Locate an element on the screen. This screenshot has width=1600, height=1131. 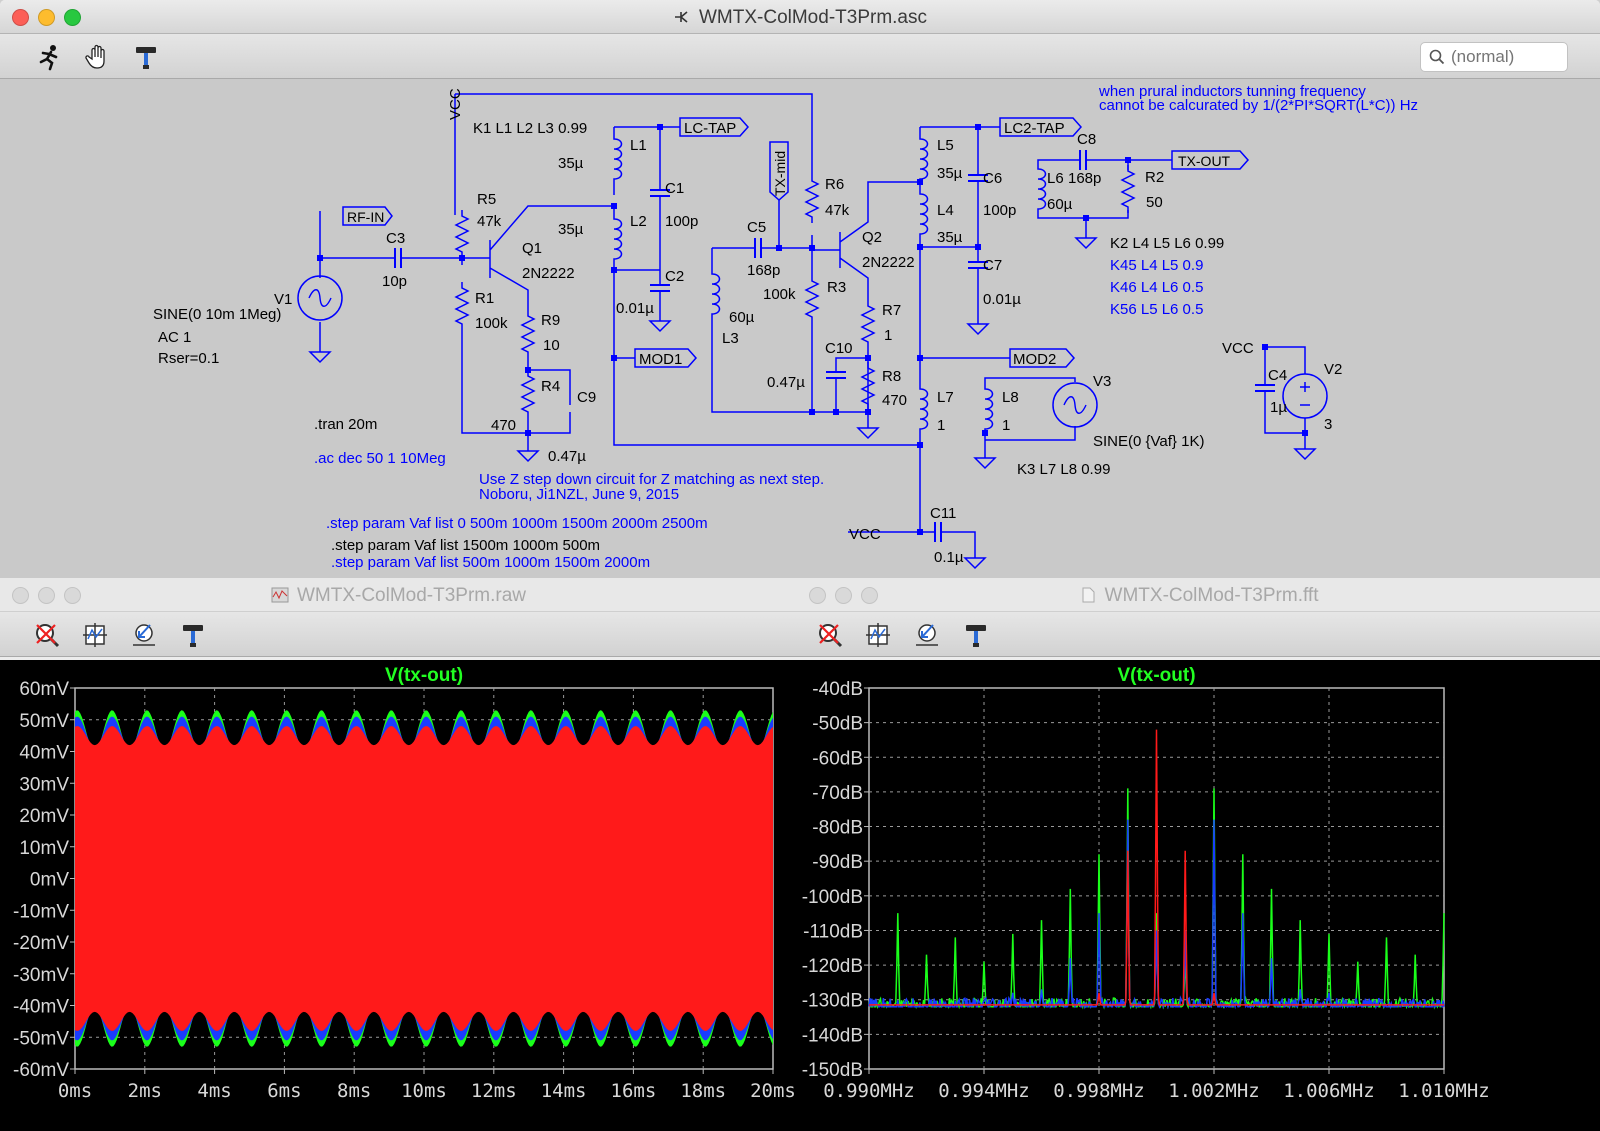
running-man-icon is located at coordinates (48, 58).